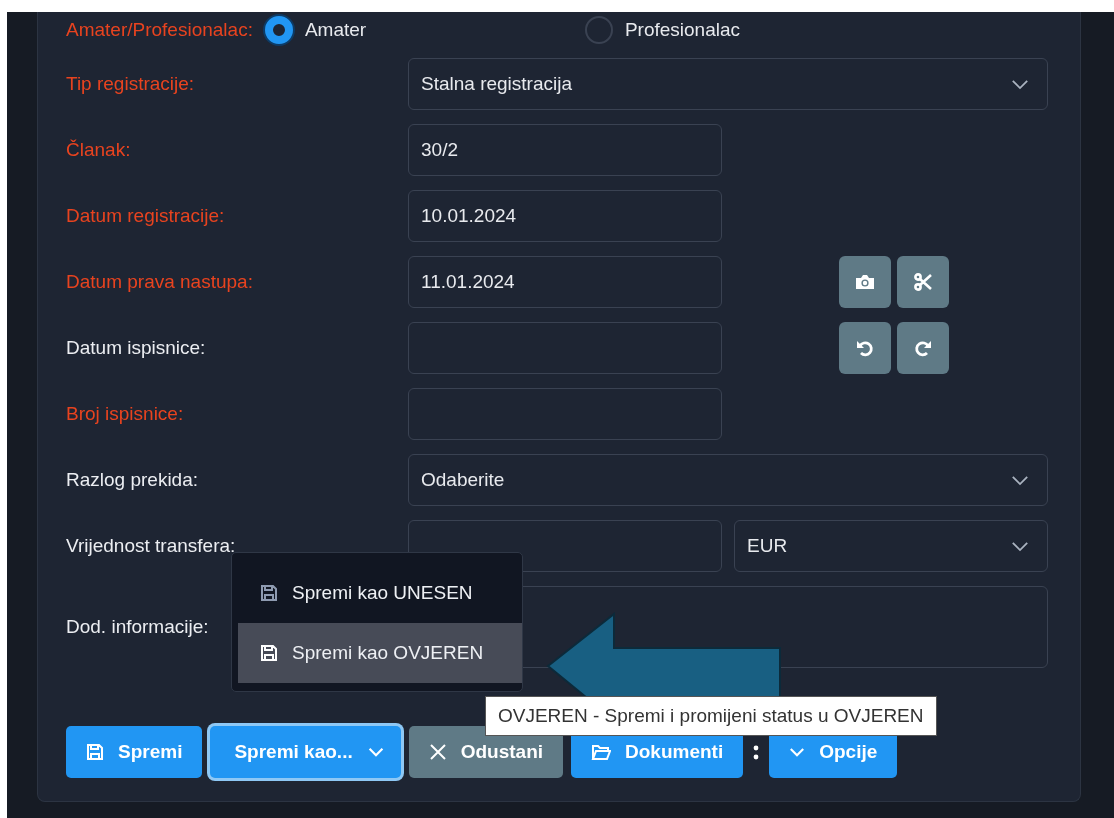  I want to click on field-label: Tip registracije:, so click(131, 84).